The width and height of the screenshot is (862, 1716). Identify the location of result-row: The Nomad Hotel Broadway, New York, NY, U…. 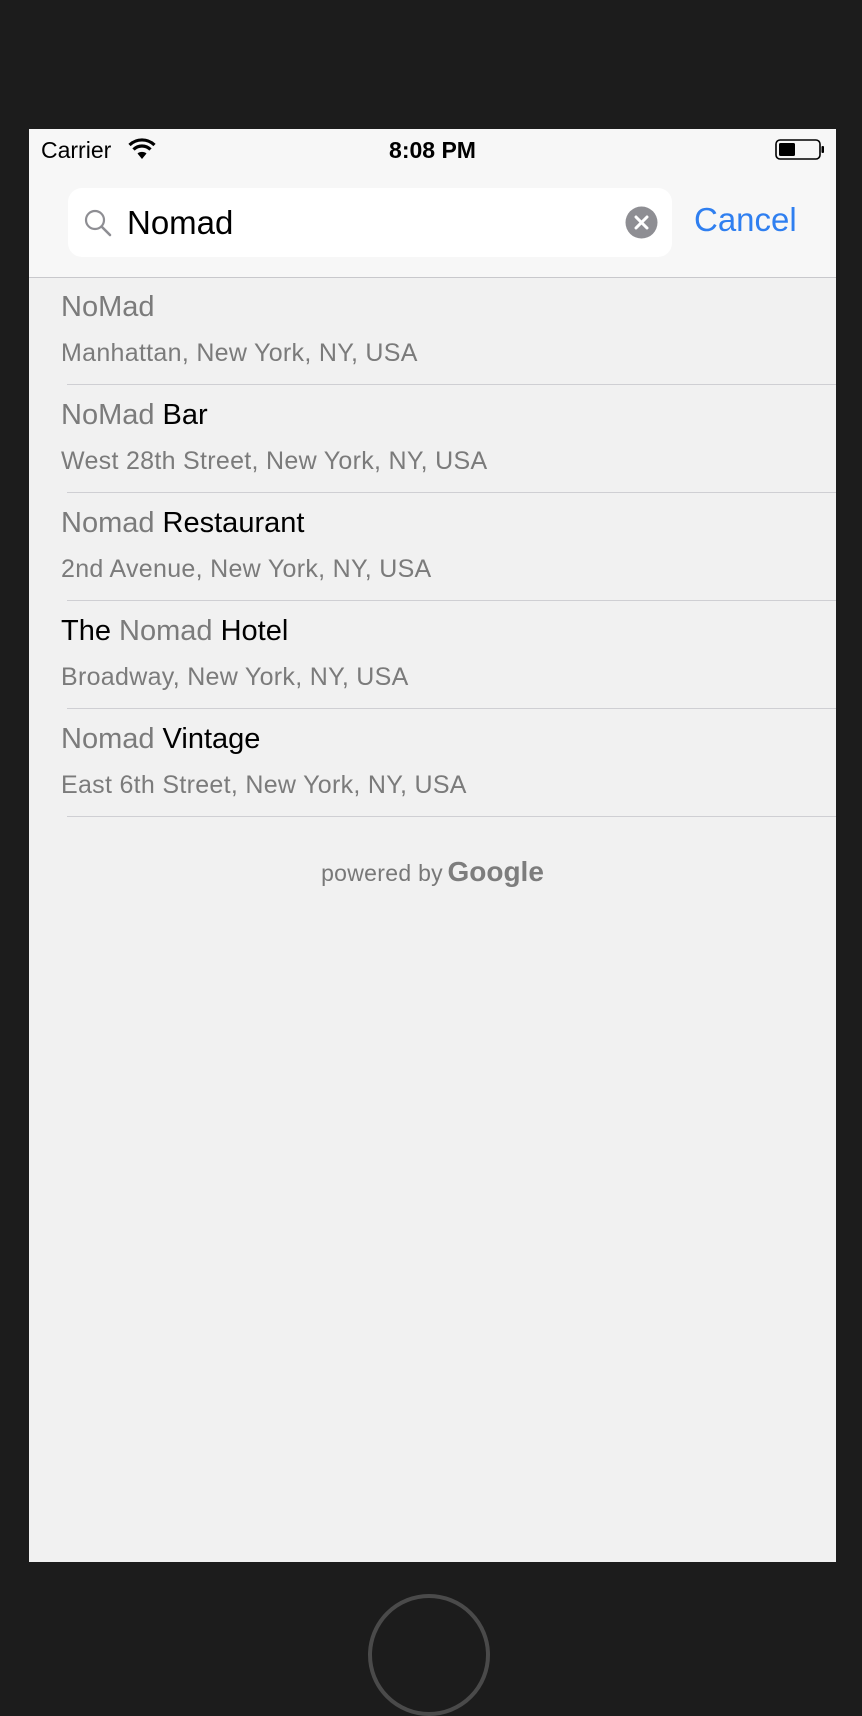
(432, 655).